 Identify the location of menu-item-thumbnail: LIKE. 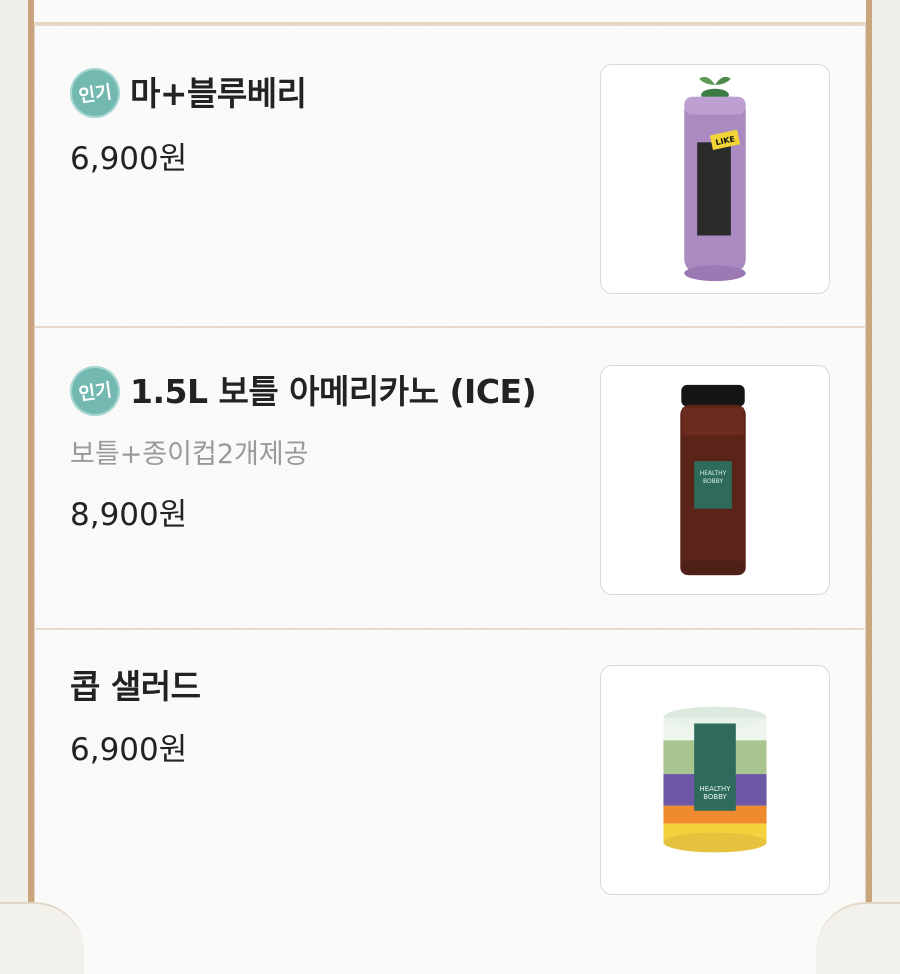
(715, 179).